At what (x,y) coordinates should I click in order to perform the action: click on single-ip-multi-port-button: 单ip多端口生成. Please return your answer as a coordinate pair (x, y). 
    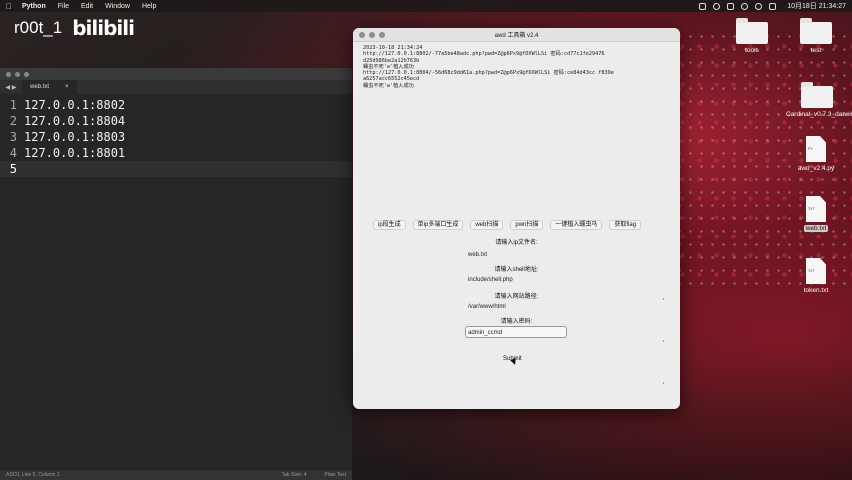
    Looking at the image, I should click on (438, 225).